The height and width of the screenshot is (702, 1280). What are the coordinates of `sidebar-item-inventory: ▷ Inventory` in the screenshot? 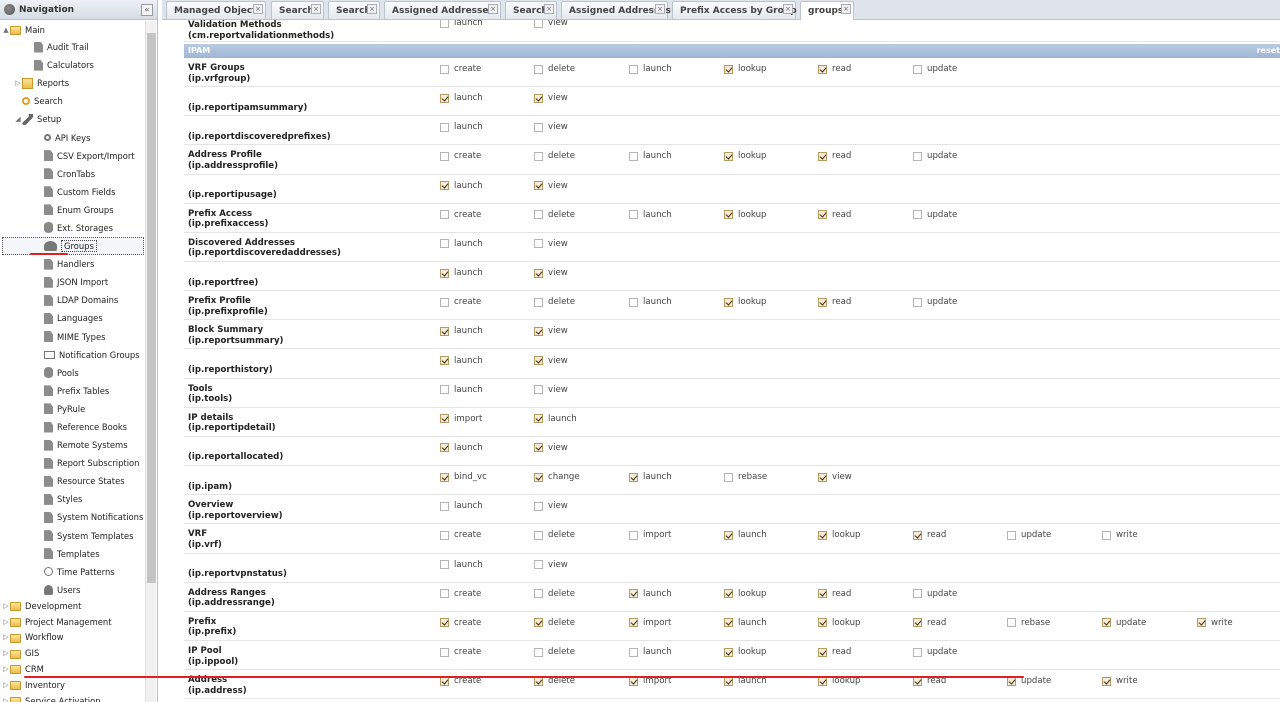 It's located at (72, 685).